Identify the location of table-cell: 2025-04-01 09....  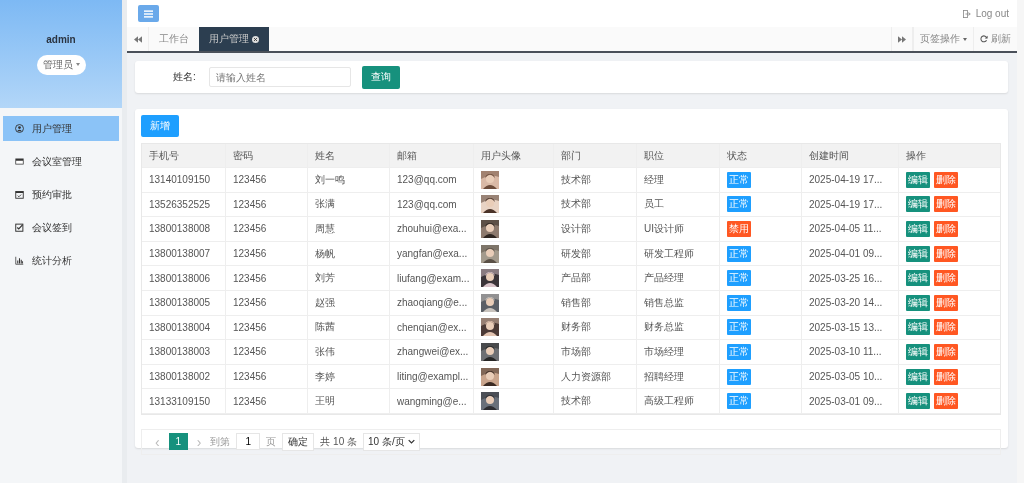
(850, 253).